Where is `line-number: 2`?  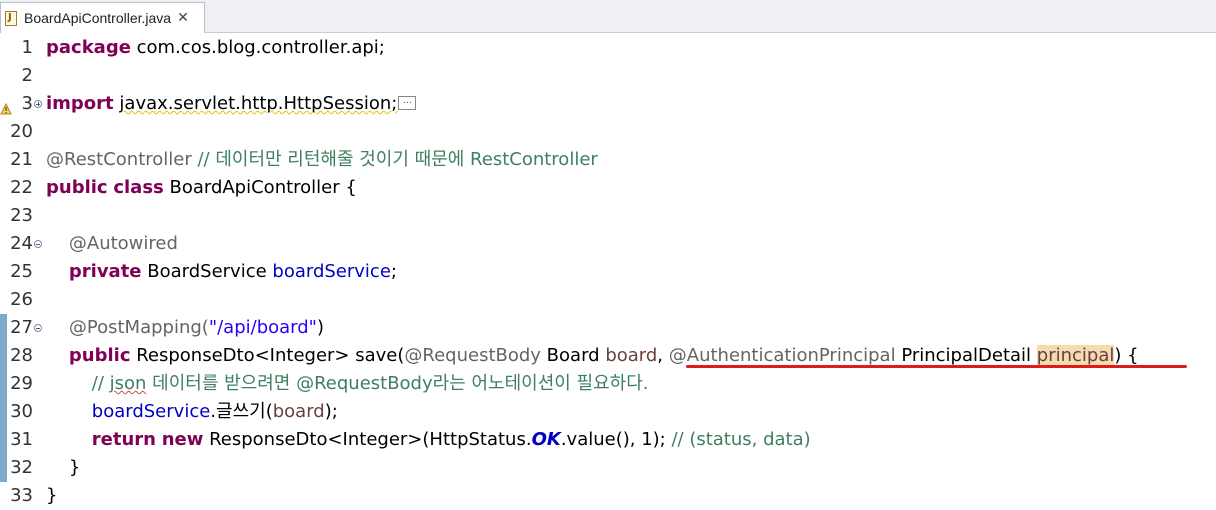
line-number: 2 is located at coordinates (27, 75).